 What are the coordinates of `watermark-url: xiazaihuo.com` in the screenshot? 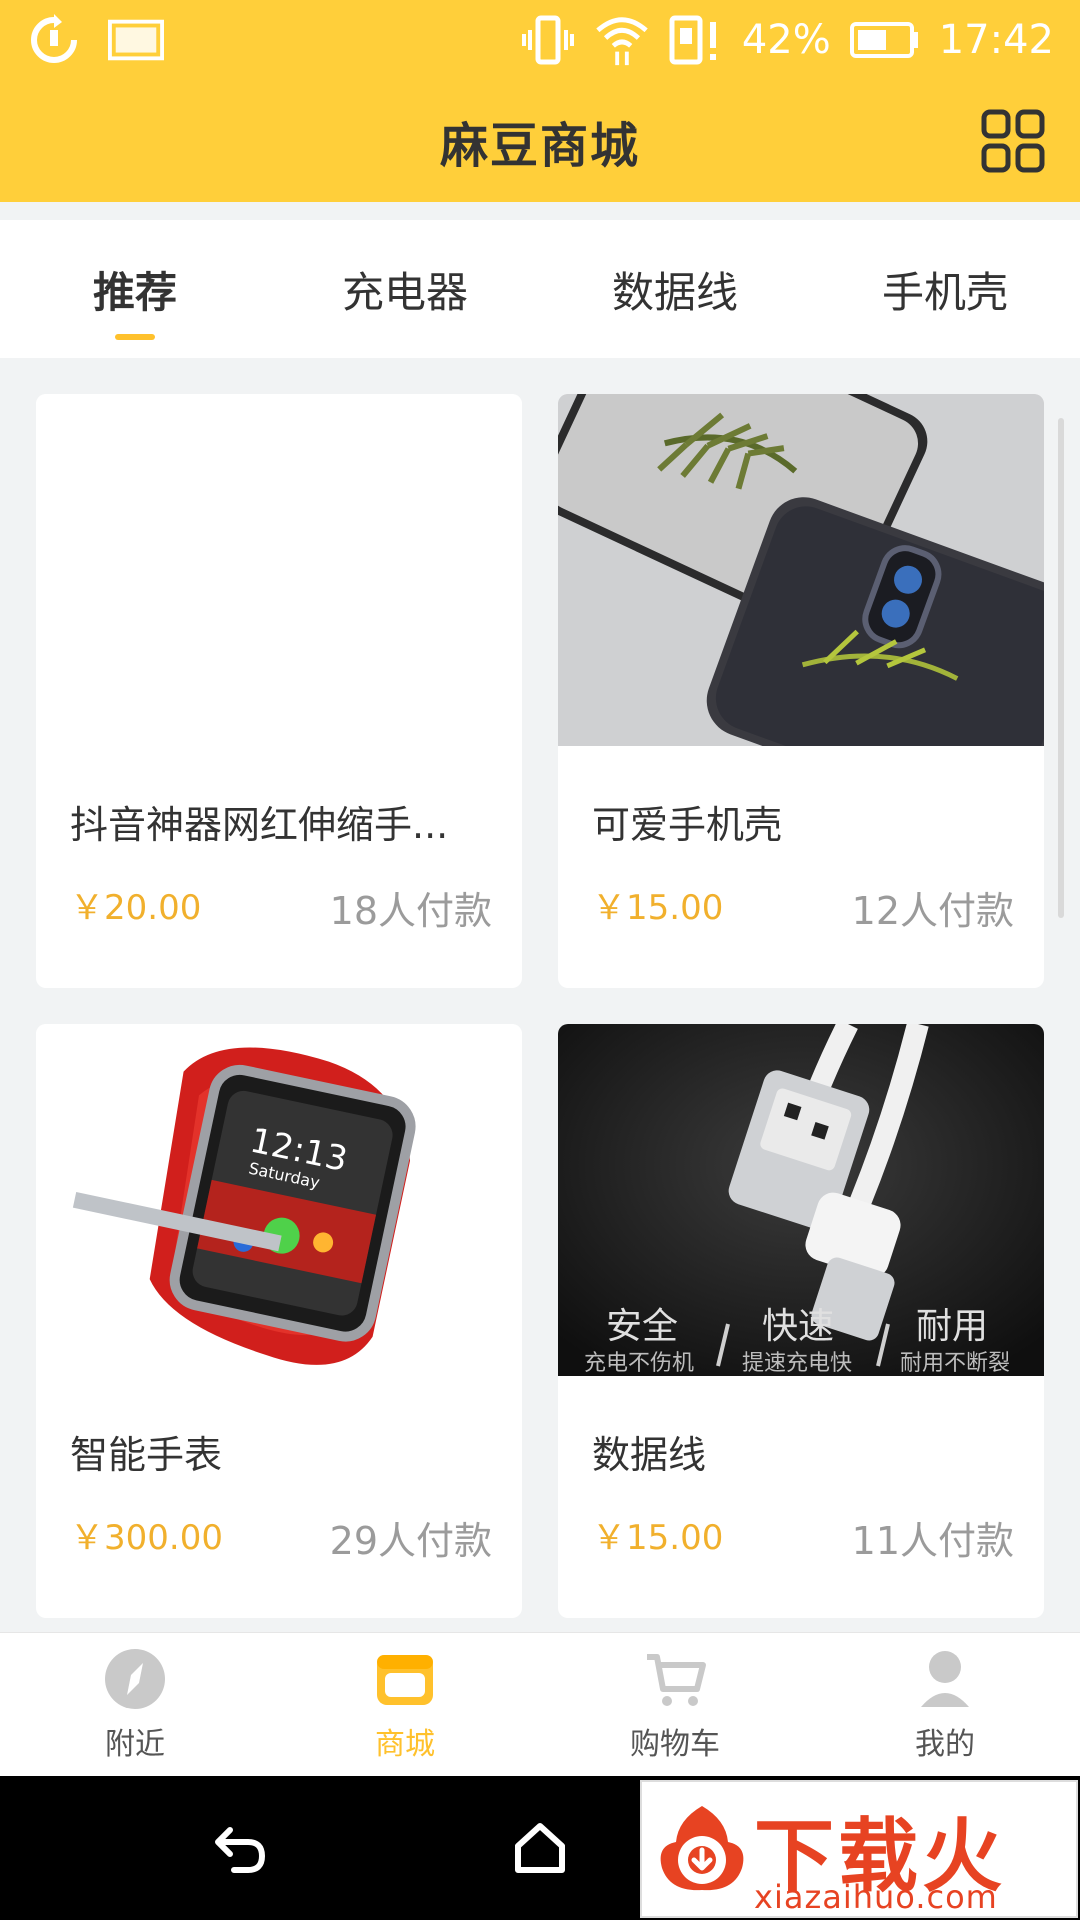 It's located at (876, 1897).